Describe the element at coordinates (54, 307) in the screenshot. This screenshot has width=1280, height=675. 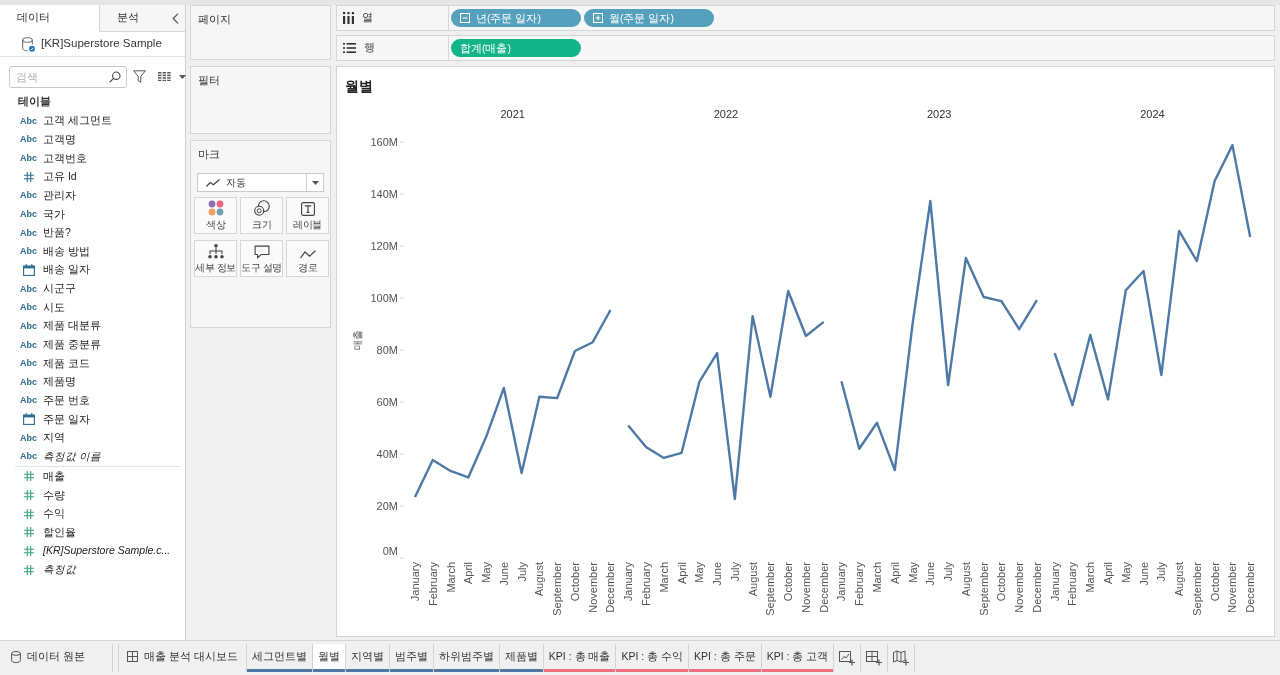
I see `field-item: 시도` at that location.